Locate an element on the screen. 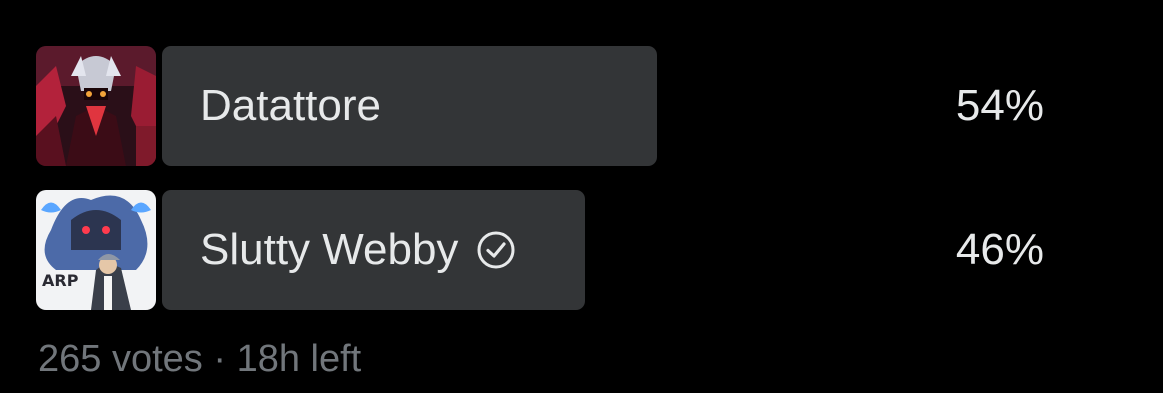  option-thumbnail: ARP is located at coordinates (96, 250).